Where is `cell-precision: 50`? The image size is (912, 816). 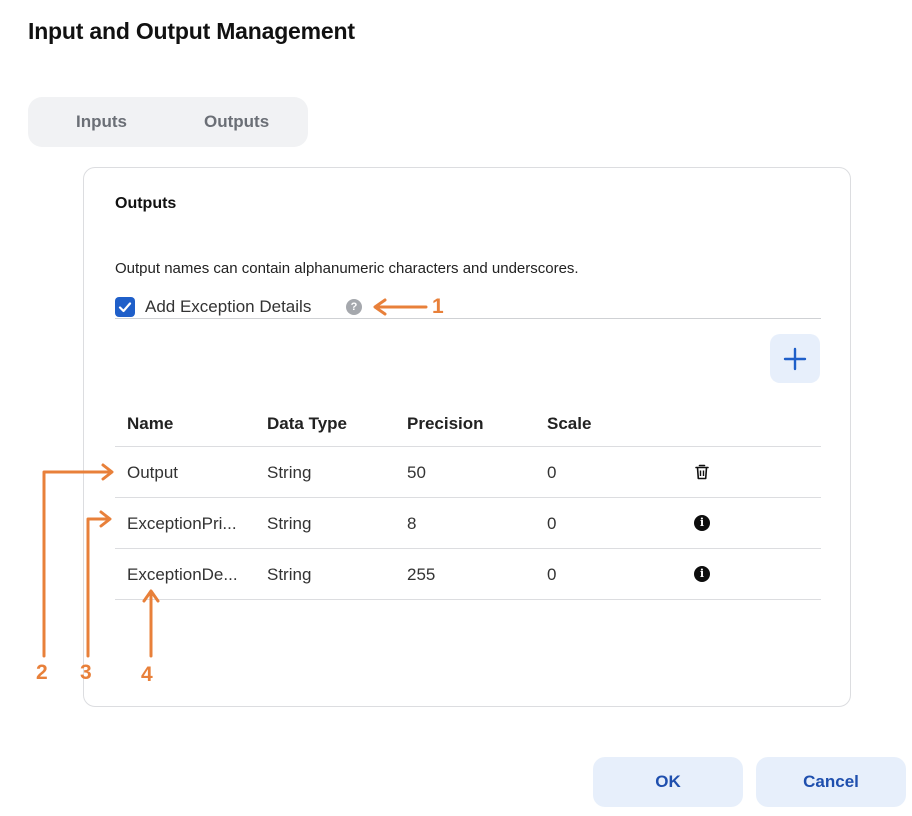
cell-precision: 50 is located at coordinates (416, 473).